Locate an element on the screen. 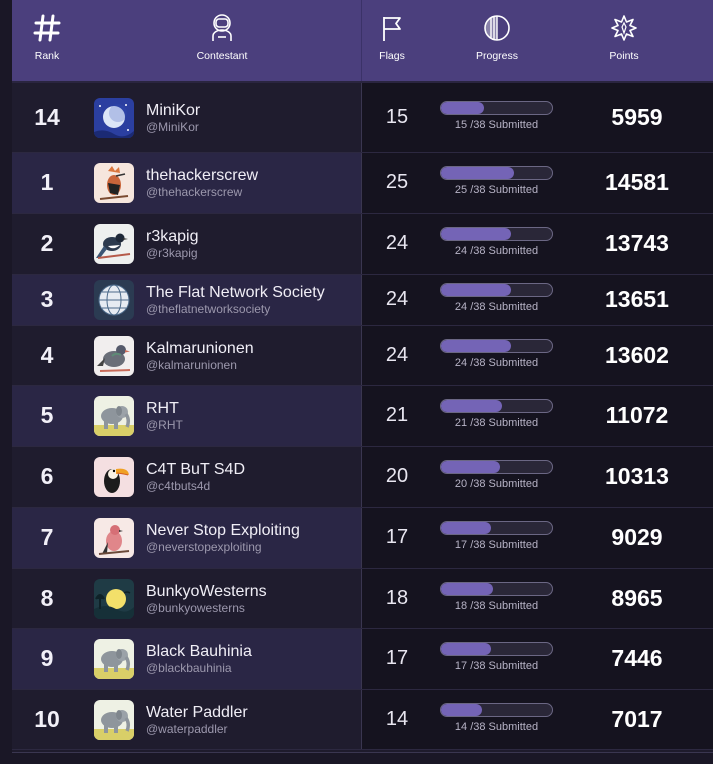 The image size is (713, 764). progress-circle-icon is located at coordinates (497, 28).